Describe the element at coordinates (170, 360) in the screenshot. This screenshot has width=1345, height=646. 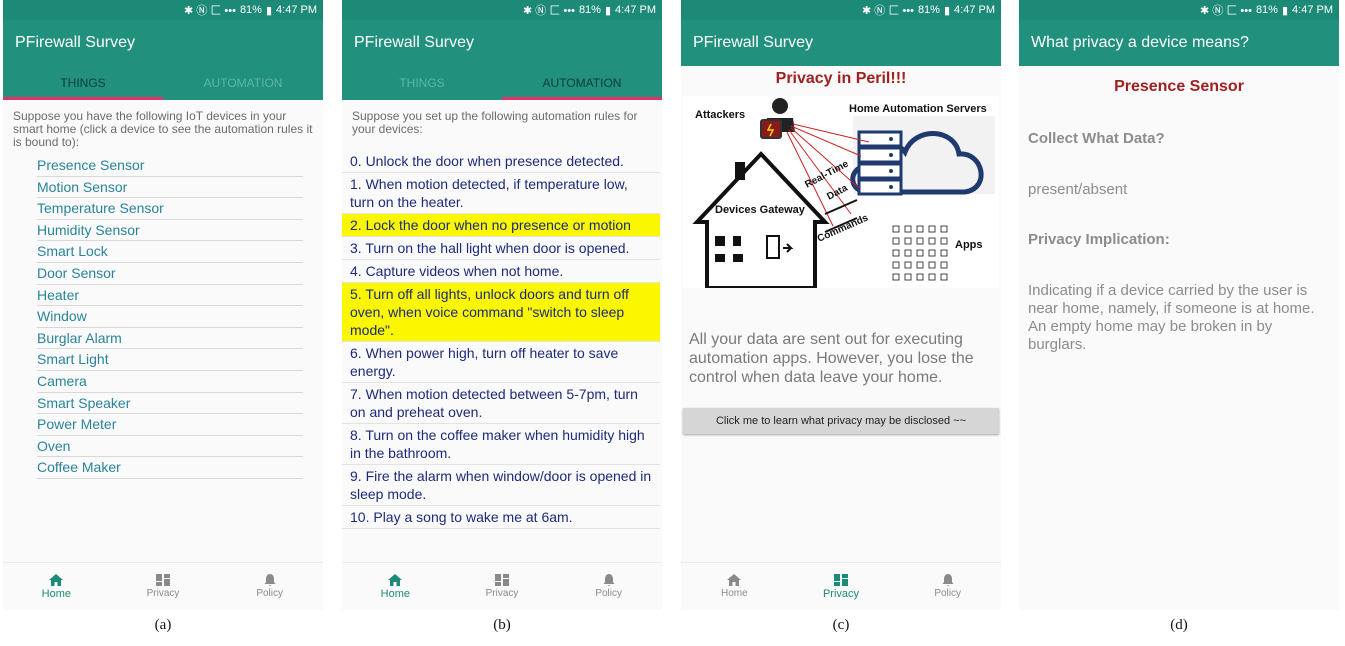
I see `device-item: Smart Light` at that location.